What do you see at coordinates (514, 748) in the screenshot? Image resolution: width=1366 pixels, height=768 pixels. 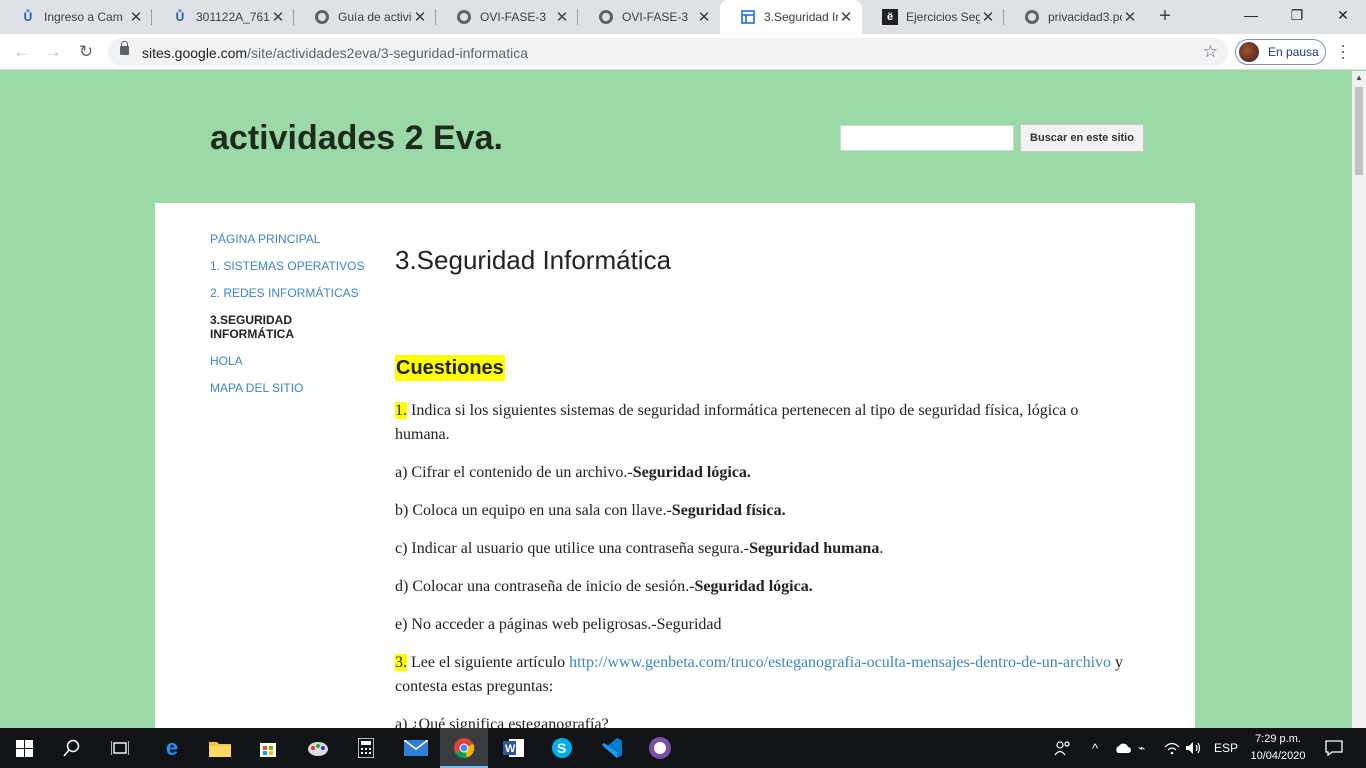 I see `word-icon: W` at bounding box center [514, 748].